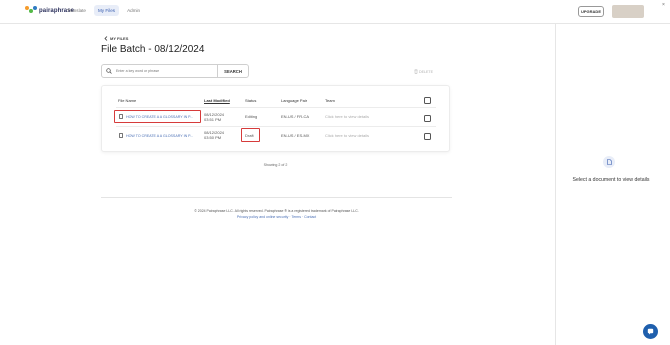 The width and height of the screenshot is (670, 345). Describe the element at coordinates (251, 116) in the screenshot. I see `status-badge: Editing` at that location.